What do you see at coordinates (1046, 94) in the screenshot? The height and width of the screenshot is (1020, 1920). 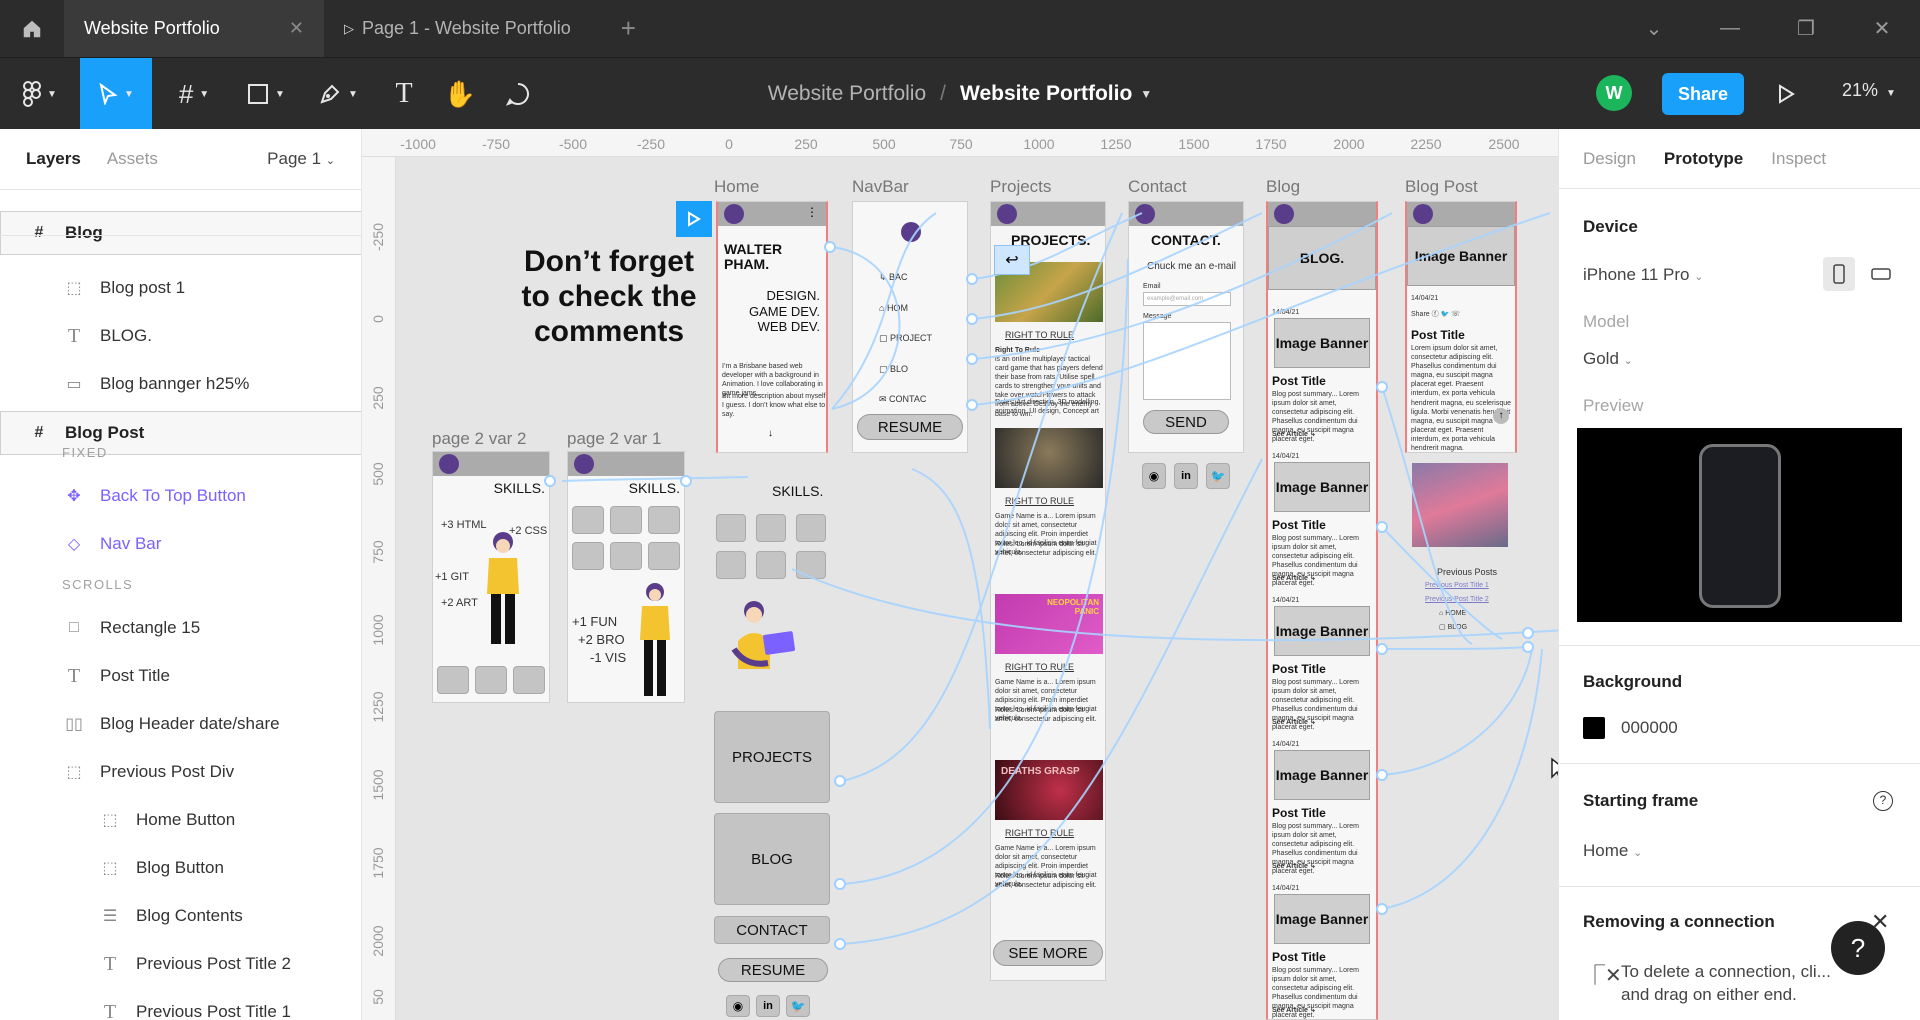 I see `breadcrumb-file: Website Portfolio` at bounding box center [1046, 94].